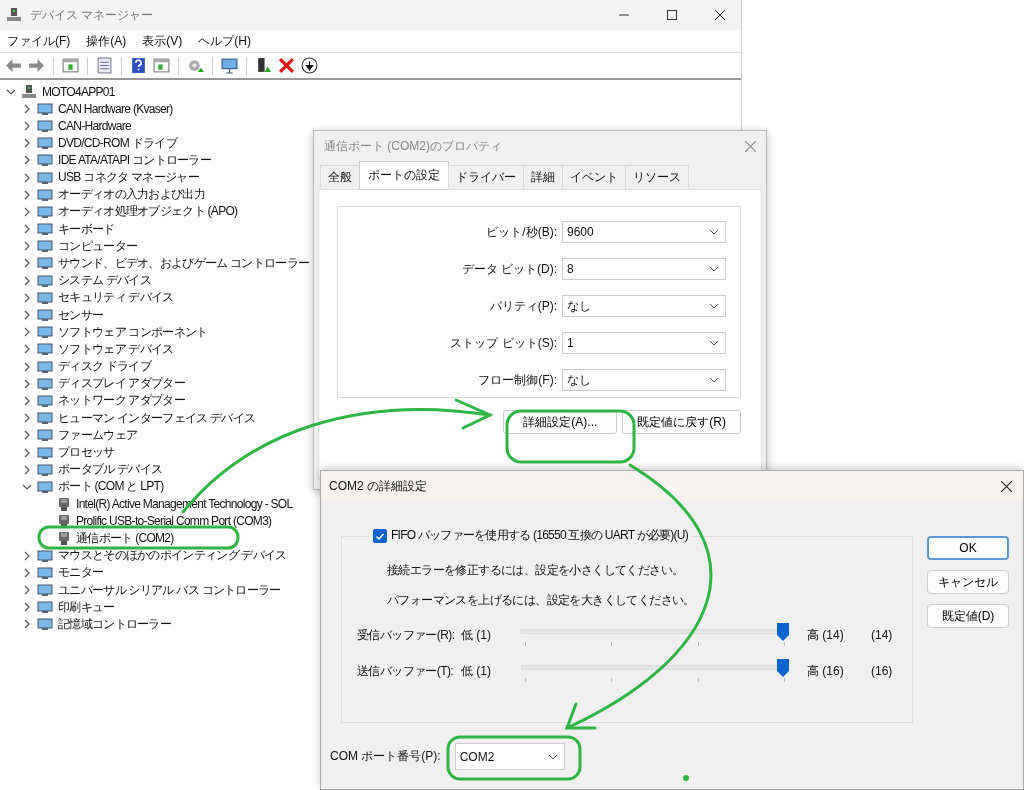  What do you see at coordinates (172, 556) in the screenshot?
I see `tree-item: マウスとそのほかのポインティング デバイス` at bounding box center [172, 556].